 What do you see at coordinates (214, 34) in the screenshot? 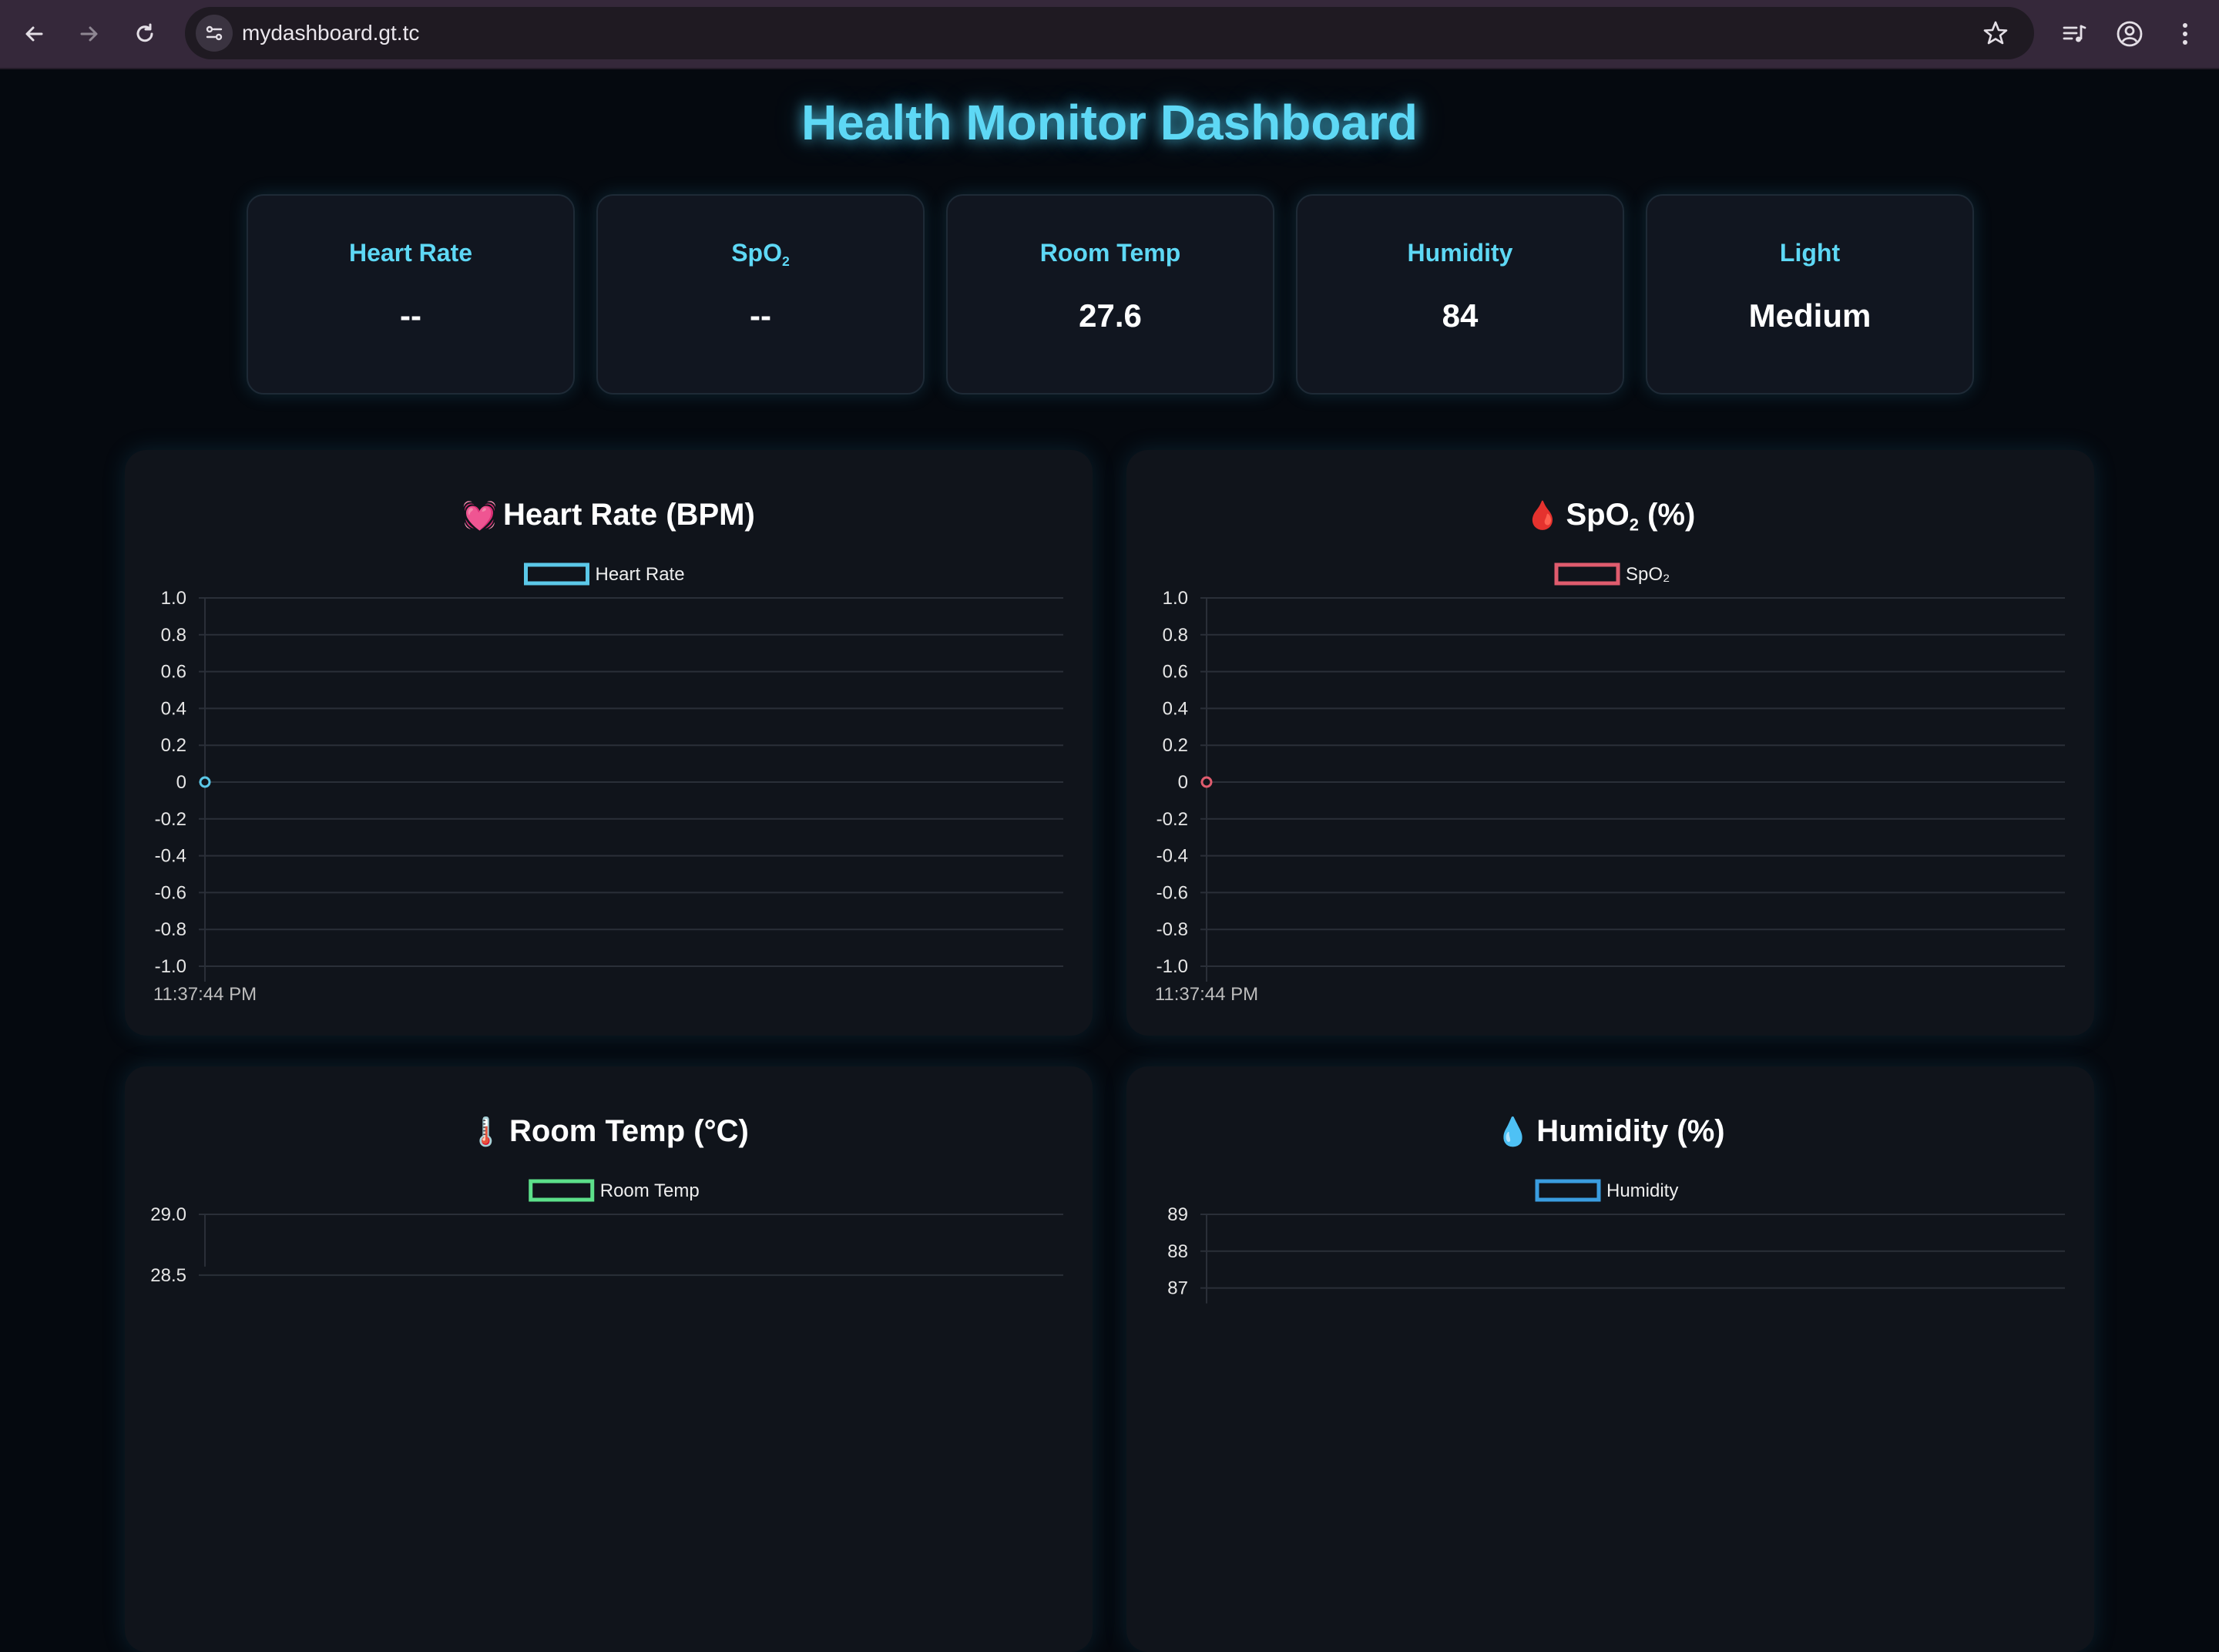
I see `site-settings-icon` at bounding box center [214, 34].